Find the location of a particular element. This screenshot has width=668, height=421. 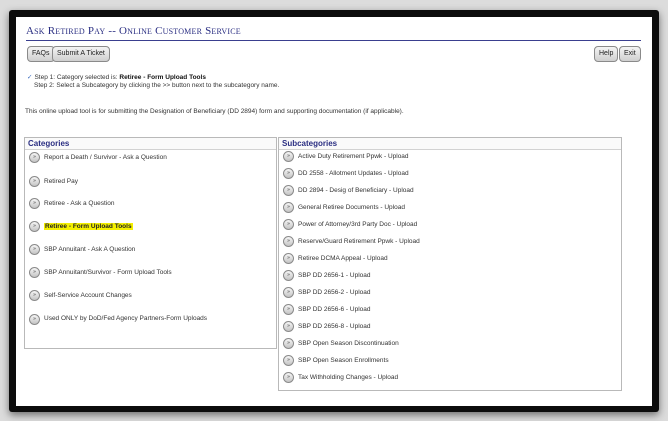

subcategory-item: » SBP DD 2656-1 - Upload is located at coordinates (327, 275).